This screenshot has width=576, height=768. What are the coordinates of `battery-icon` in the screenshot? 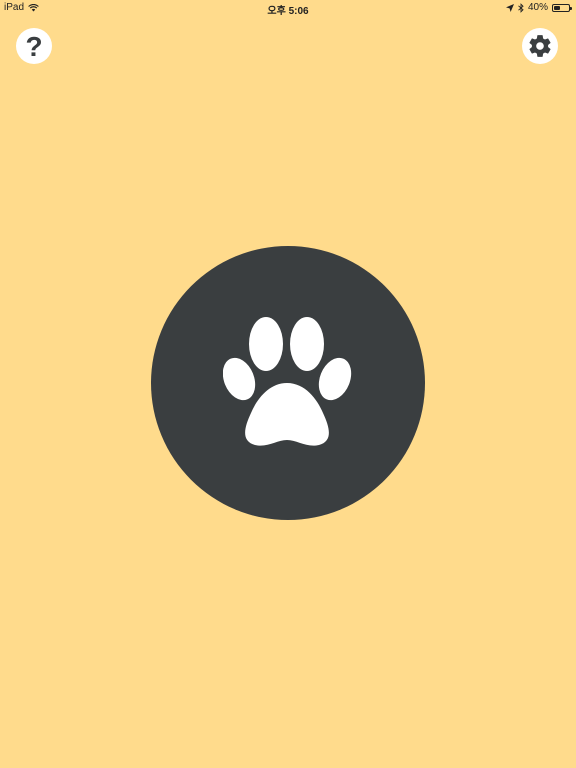 It's located at (562, 7).